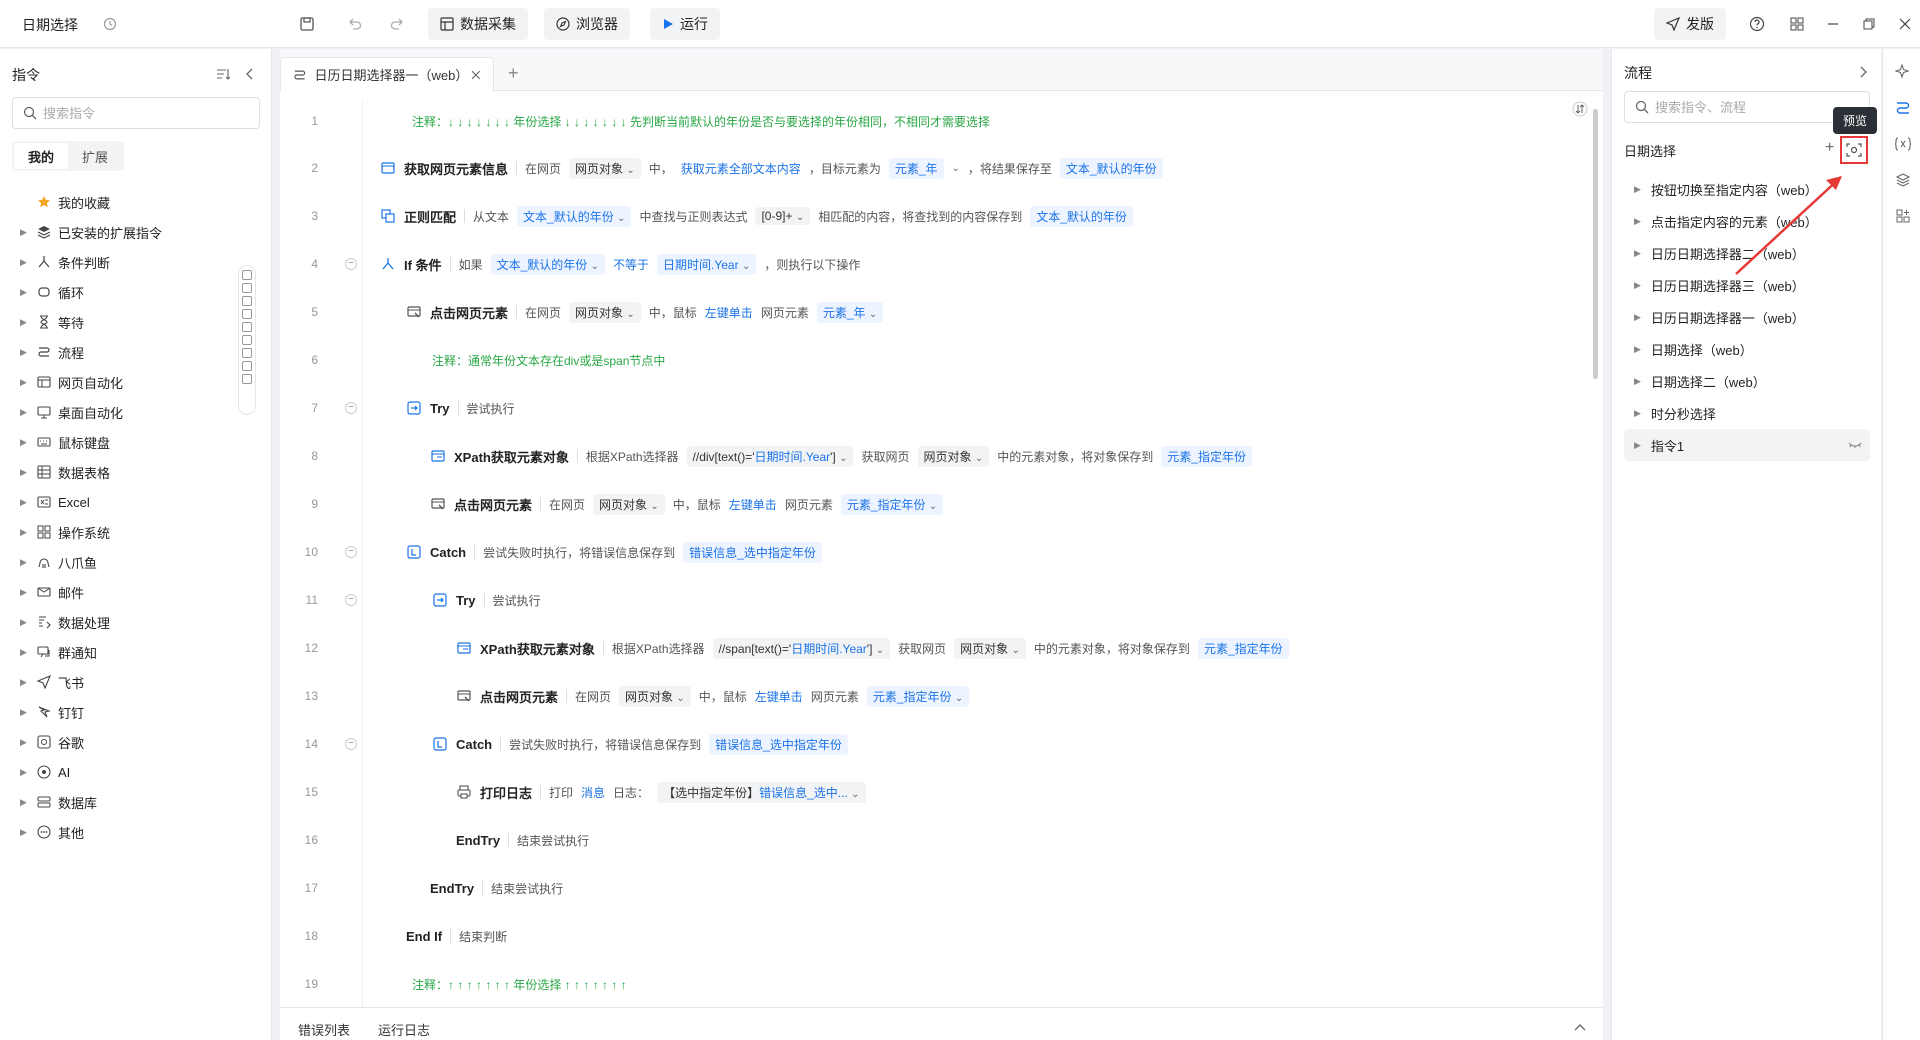 Image resolution: width=1920 pixels, height=1040 pixels. Describe the element at coordinates (640, 744) in the screenshot. I see `command-row: Catch 尝试失败时执行，将错误信息保存到 错误信息_选中指定年份` at that location.